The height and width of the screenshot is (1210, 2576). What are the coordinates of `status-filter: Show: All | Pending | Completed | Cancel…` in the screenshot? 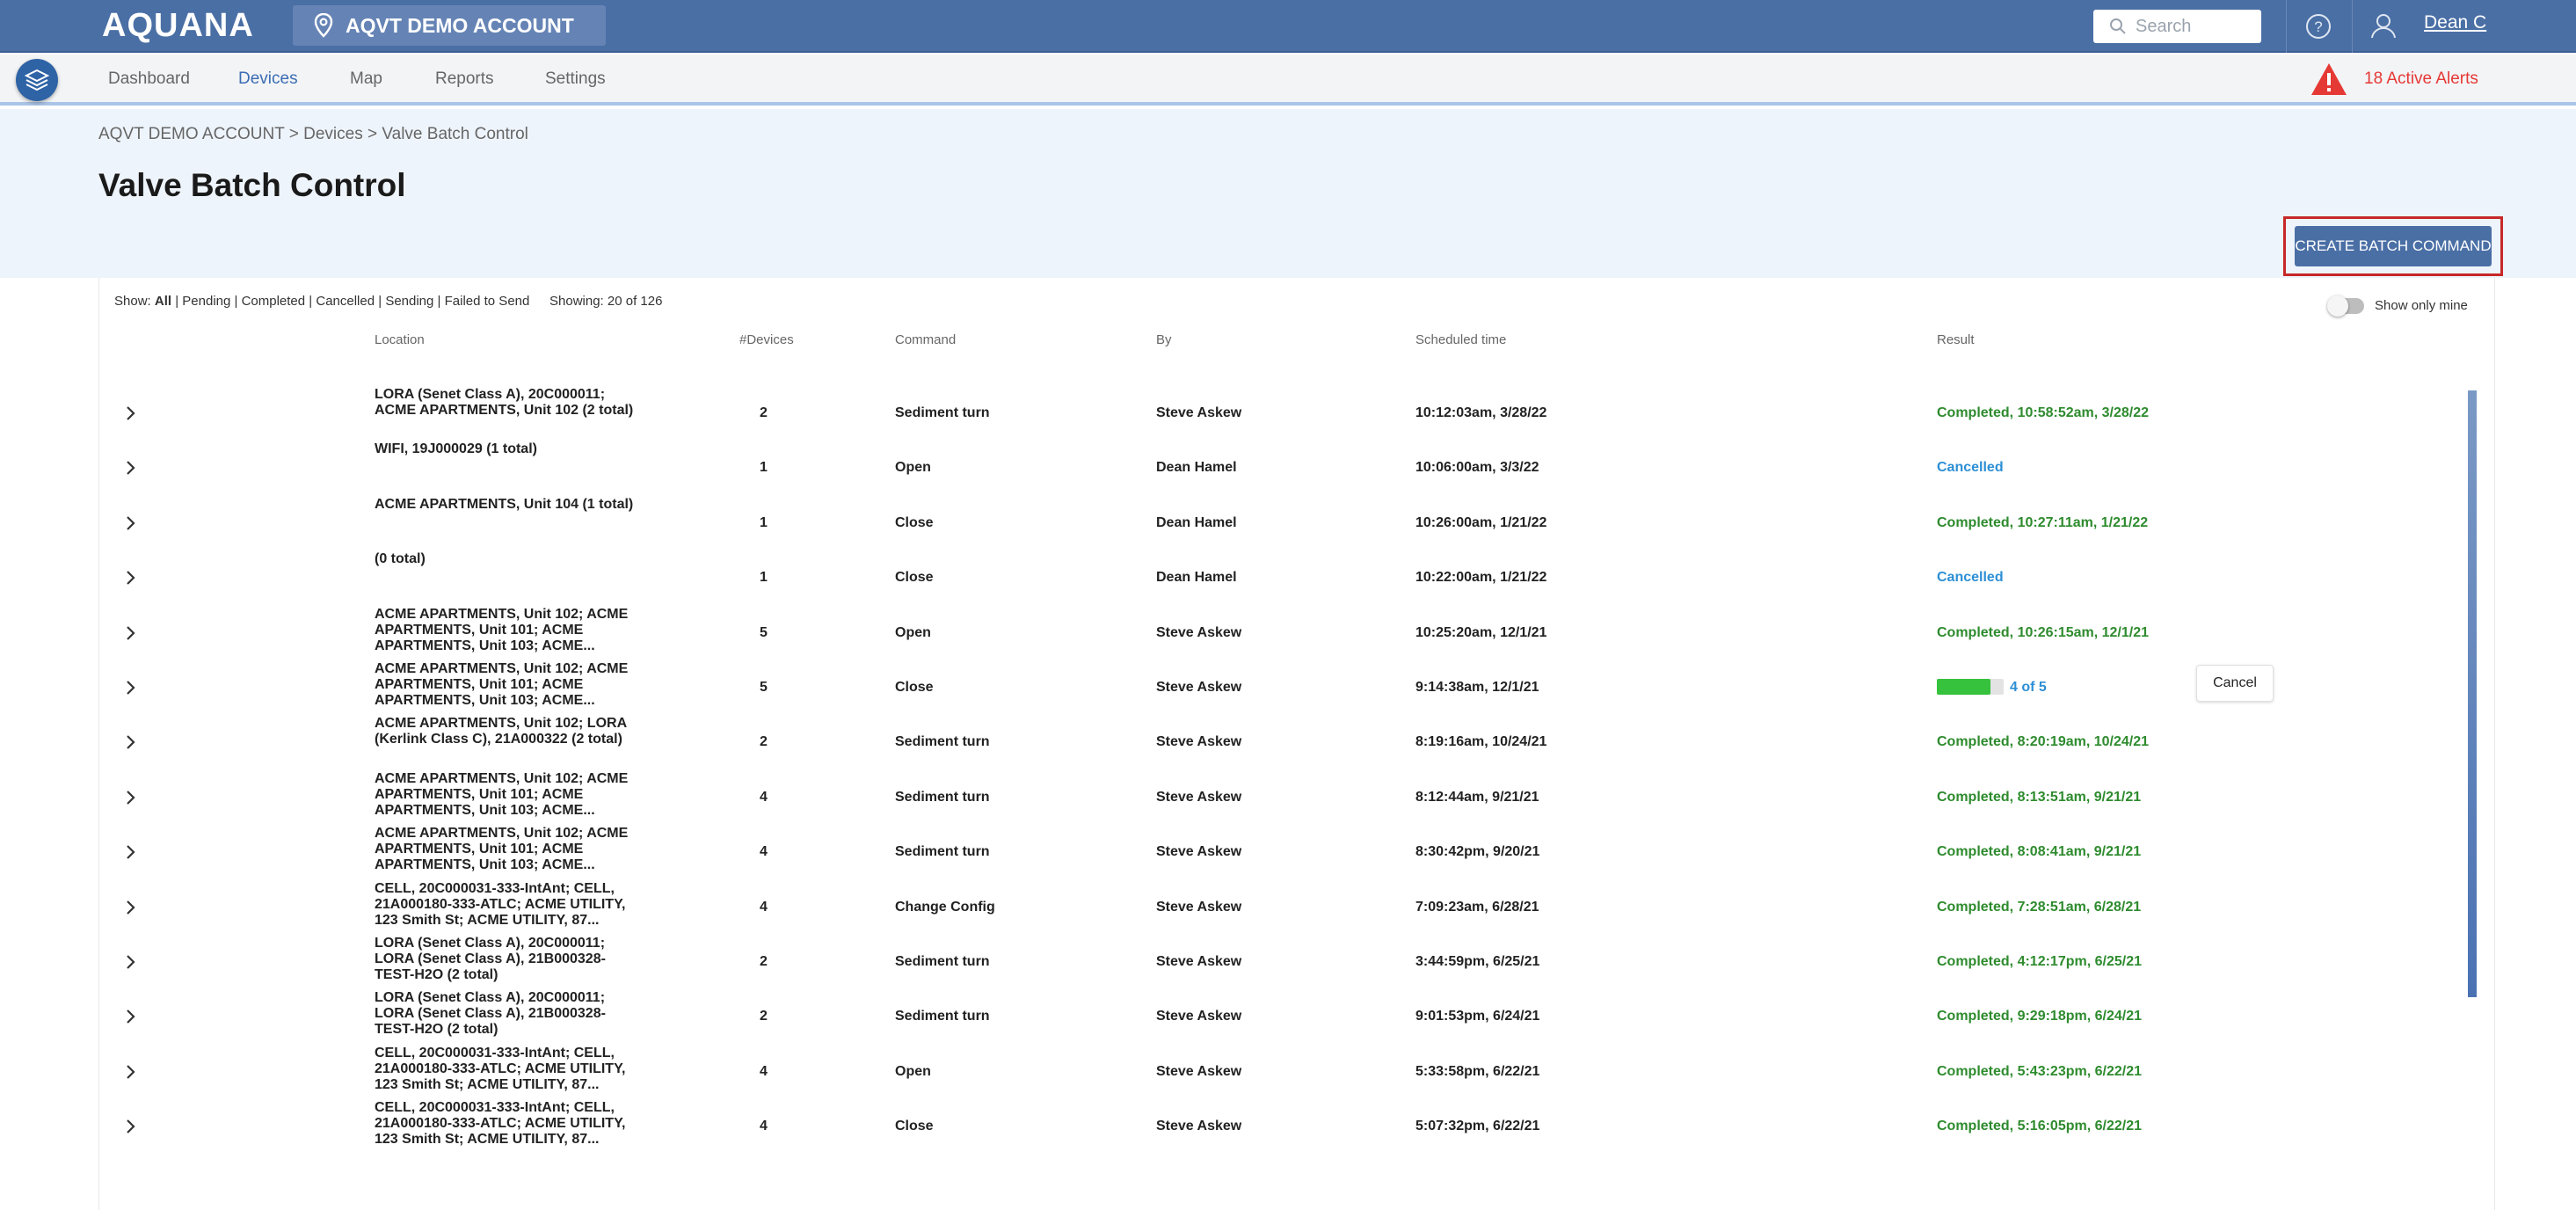 It's located at (322, 301).